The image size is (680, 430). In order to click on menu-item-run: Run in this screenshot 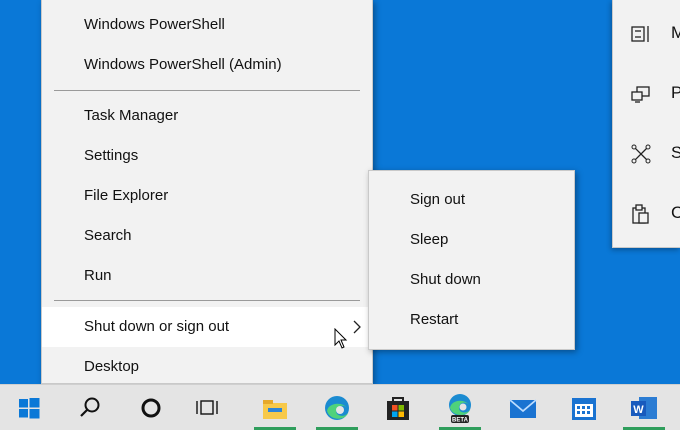, I will do `click(207, 276)`.